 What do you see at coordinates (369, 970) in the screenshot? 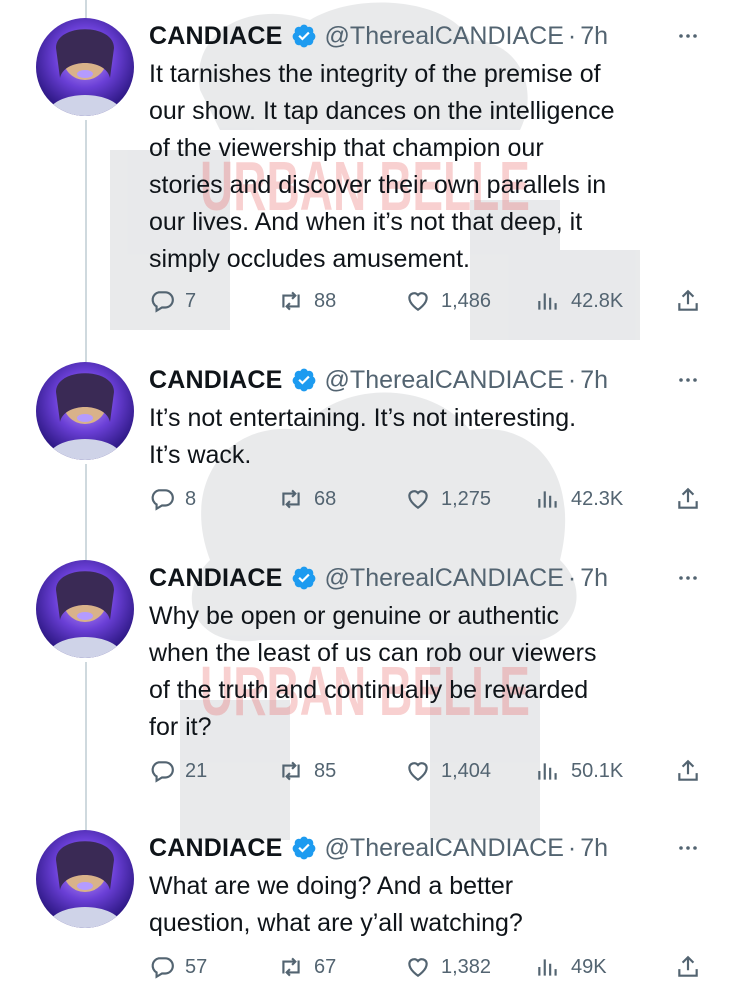
I see `action-bar: 57 67 1,382 49K` at bounding box center [369, 970].